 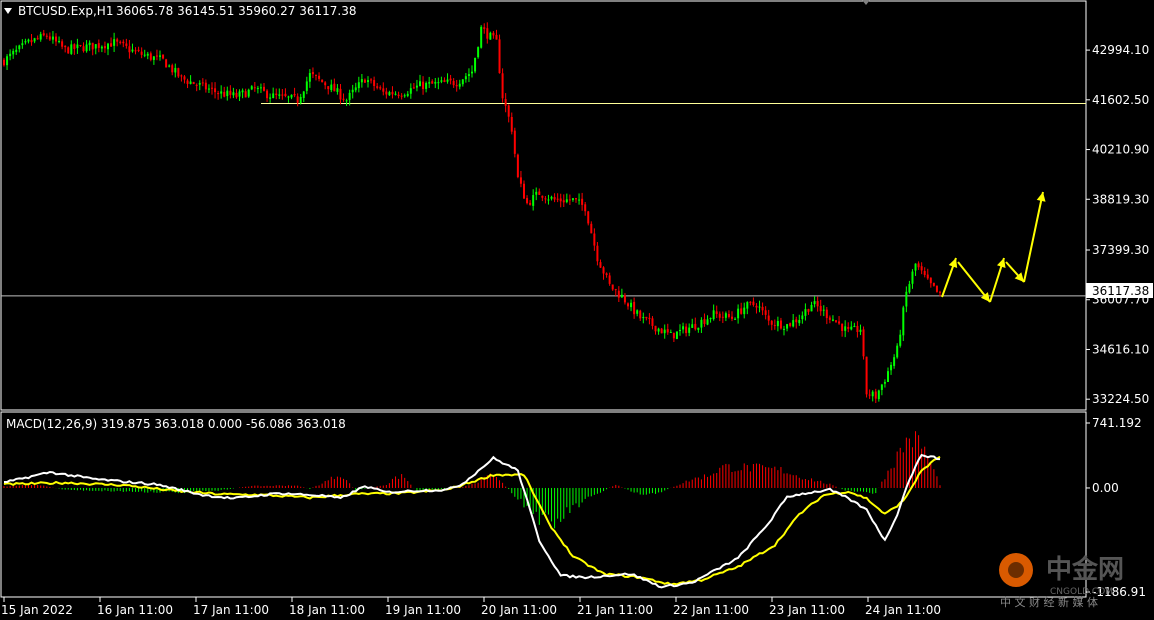 What do you see at coordinates (1120, 100) in the screenshot?
I see `price-tick-label: 41602.50` at bounding box center [1120, 100].